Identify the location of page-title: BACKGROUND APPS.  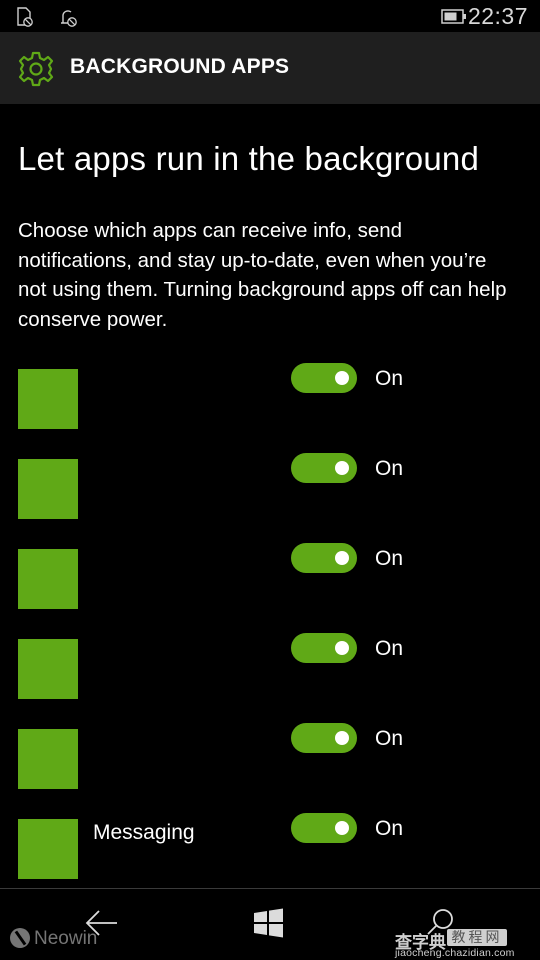
(180, 66).